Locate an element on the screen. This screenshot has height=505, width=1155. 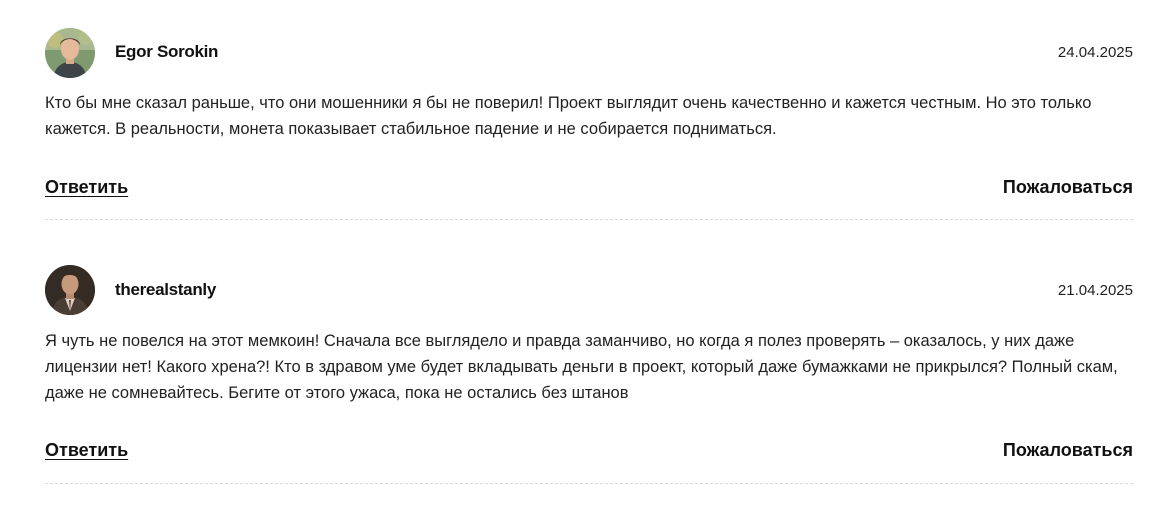
comment-author: Egor Sorokin is located at coordinates (167, 51).